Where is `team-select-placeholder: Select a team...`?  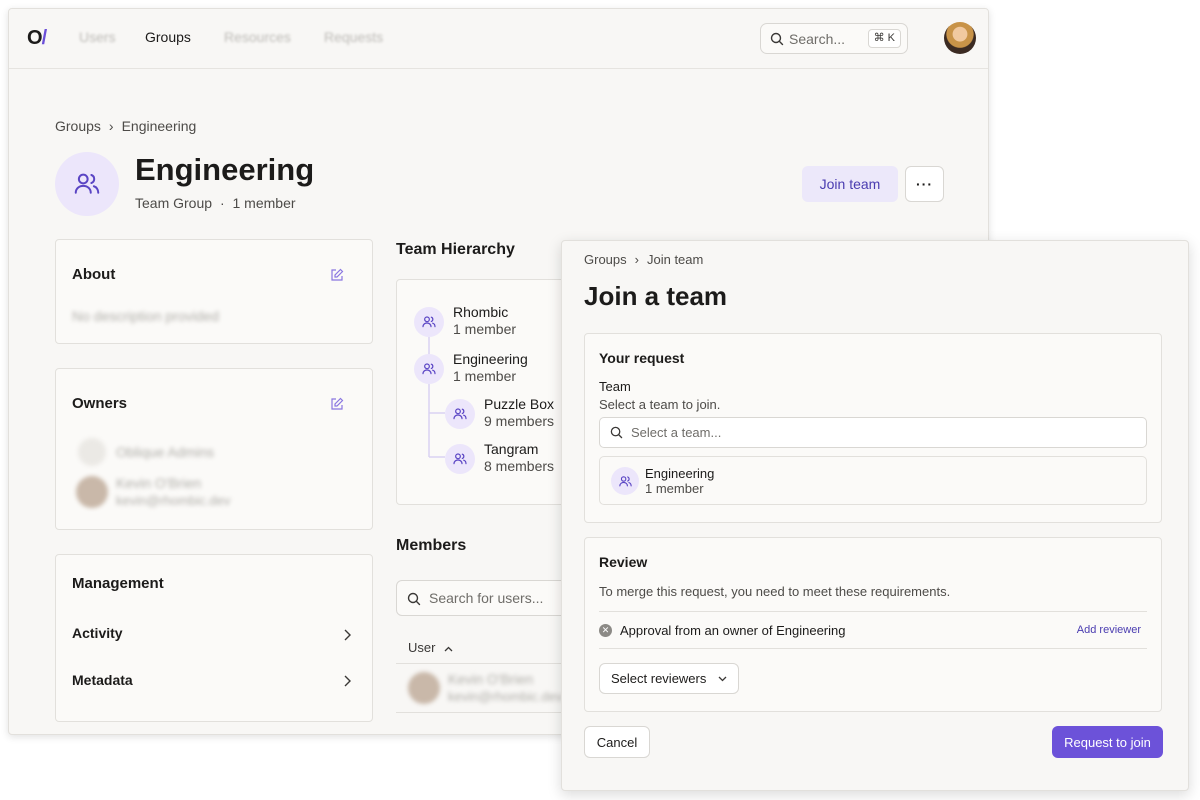 team-select-placeholder: Select a team... is located at coordinates (676, 432).